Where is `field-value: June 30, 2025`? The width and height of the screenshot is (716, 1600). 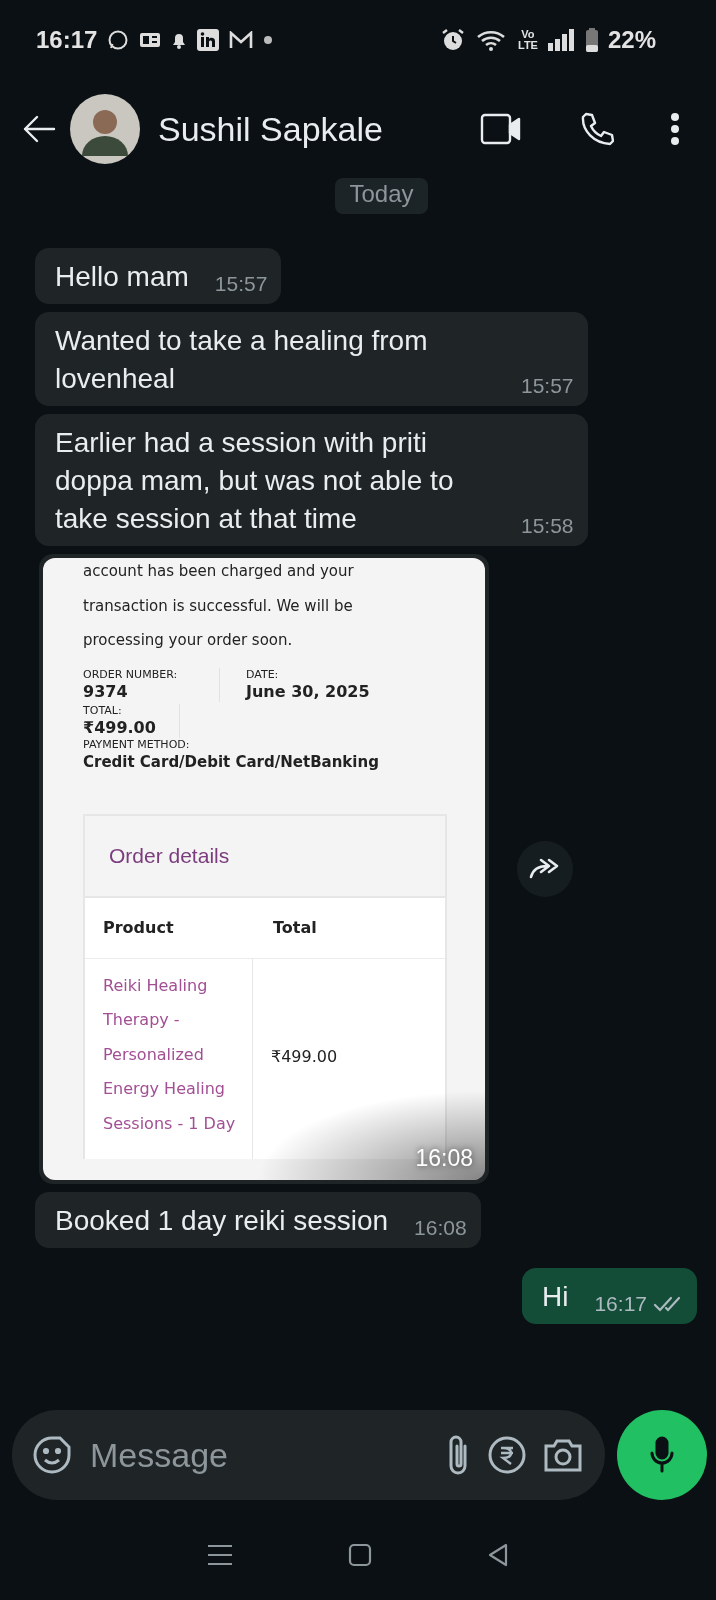
field-value: June 30, 2025 is located at coordinates (308, 691).